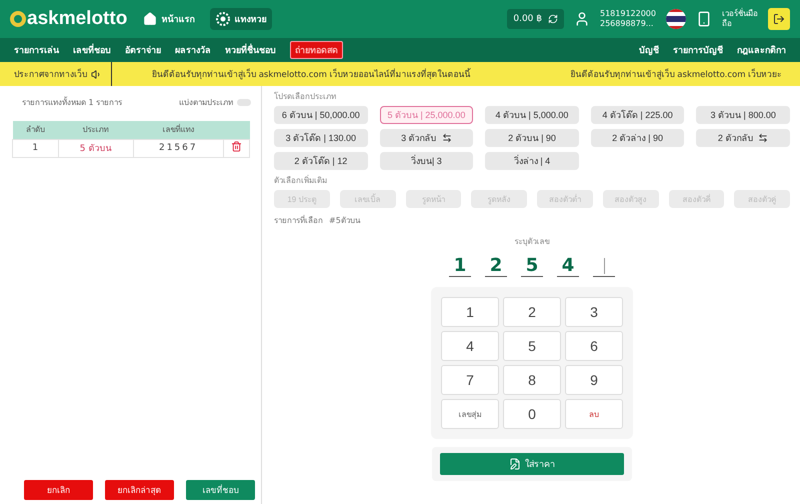  What do you see at coordinates (35, 130) in the screenshot?
I see `column-header: ลำดับ` at bounding box center [35, 130].